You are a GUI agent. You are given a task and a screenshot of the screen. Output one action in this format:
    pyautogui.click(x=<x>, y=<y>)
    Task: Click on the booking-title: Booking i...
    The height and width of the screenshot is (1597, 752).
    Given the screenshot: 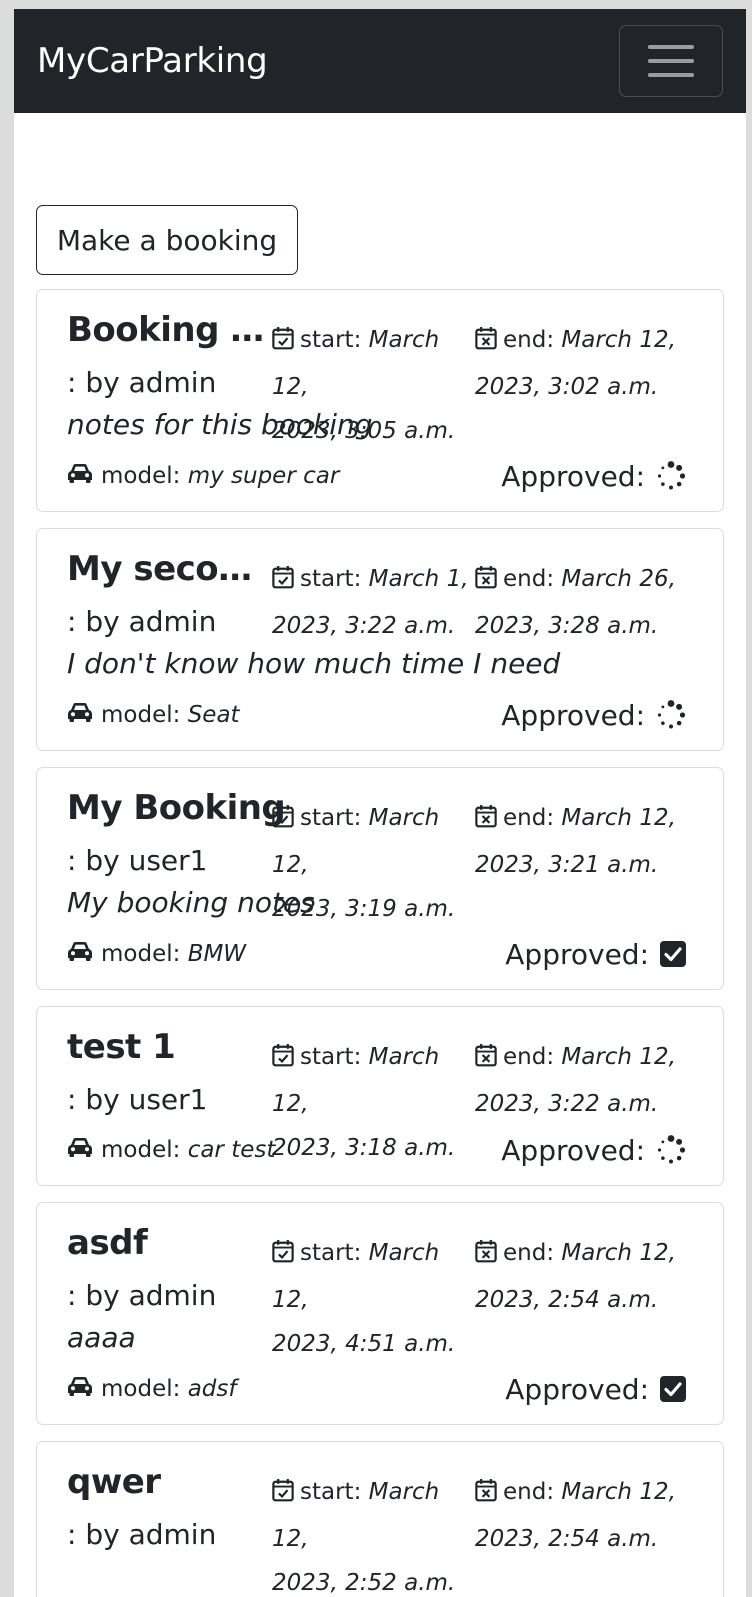 What is the action you would take?
    pyautogui.click(x=167, y=330)
    